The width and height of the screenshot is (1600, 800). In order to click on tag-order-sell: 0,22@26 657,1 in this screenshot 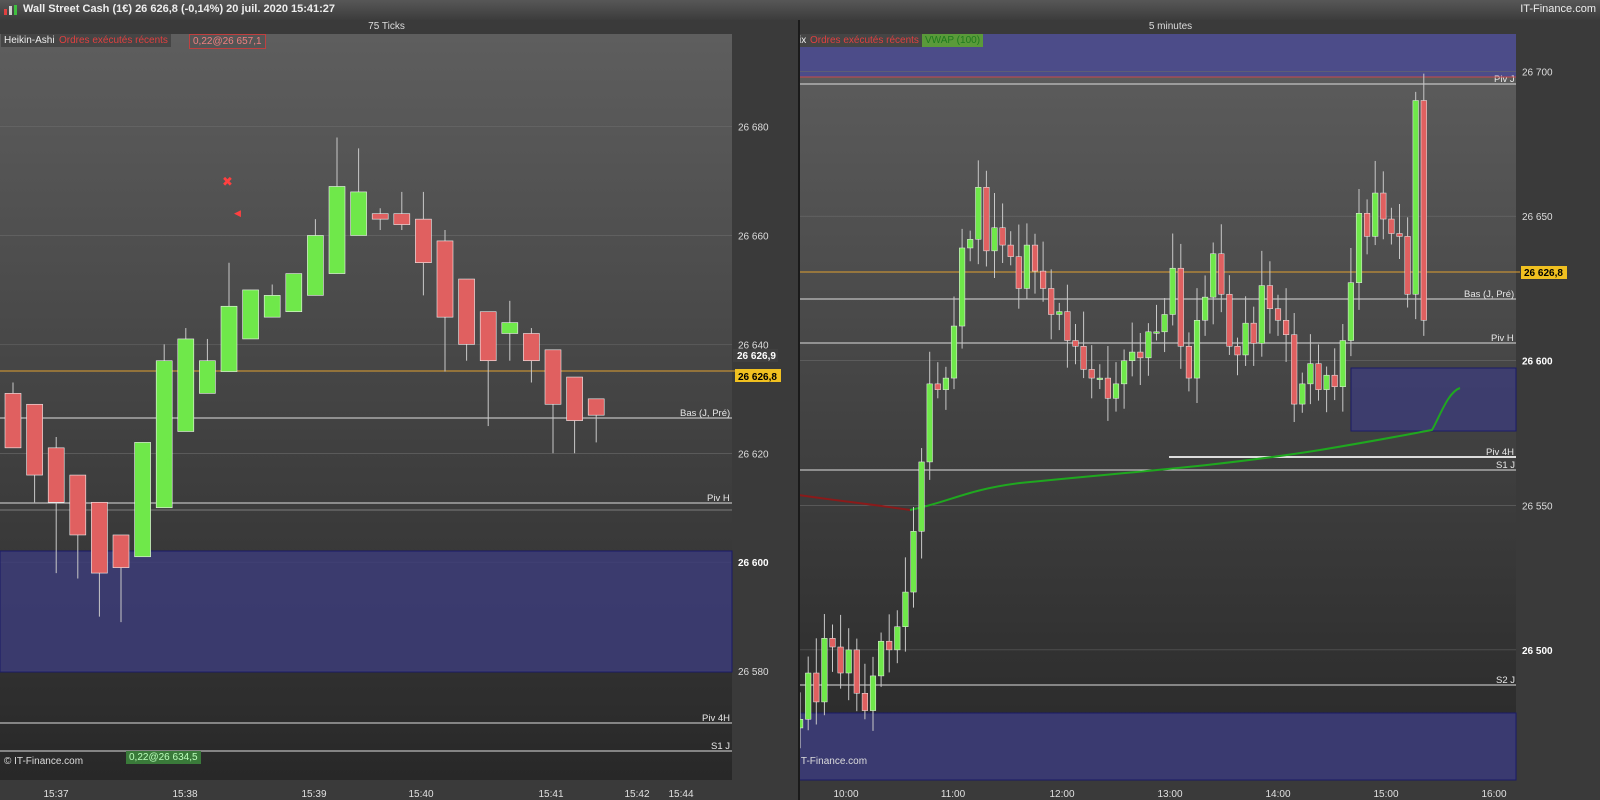, I will do `click(227, 41)`.